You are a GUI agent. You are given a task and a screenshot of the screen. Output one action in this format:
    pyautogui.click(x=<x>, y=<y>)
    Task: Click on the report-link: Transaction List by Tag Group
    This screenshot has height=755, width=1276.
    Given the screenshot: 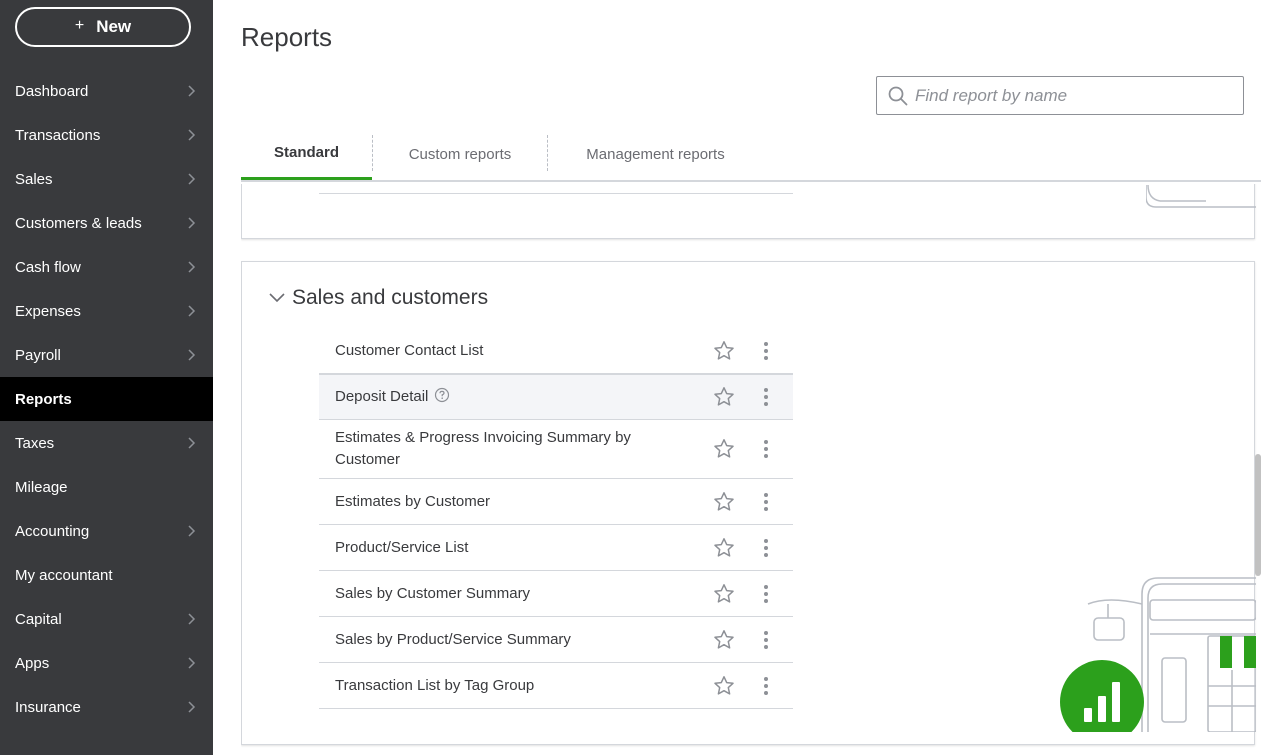 What is the action you would take?
    pyautogui.click(x=500, y=686)
    